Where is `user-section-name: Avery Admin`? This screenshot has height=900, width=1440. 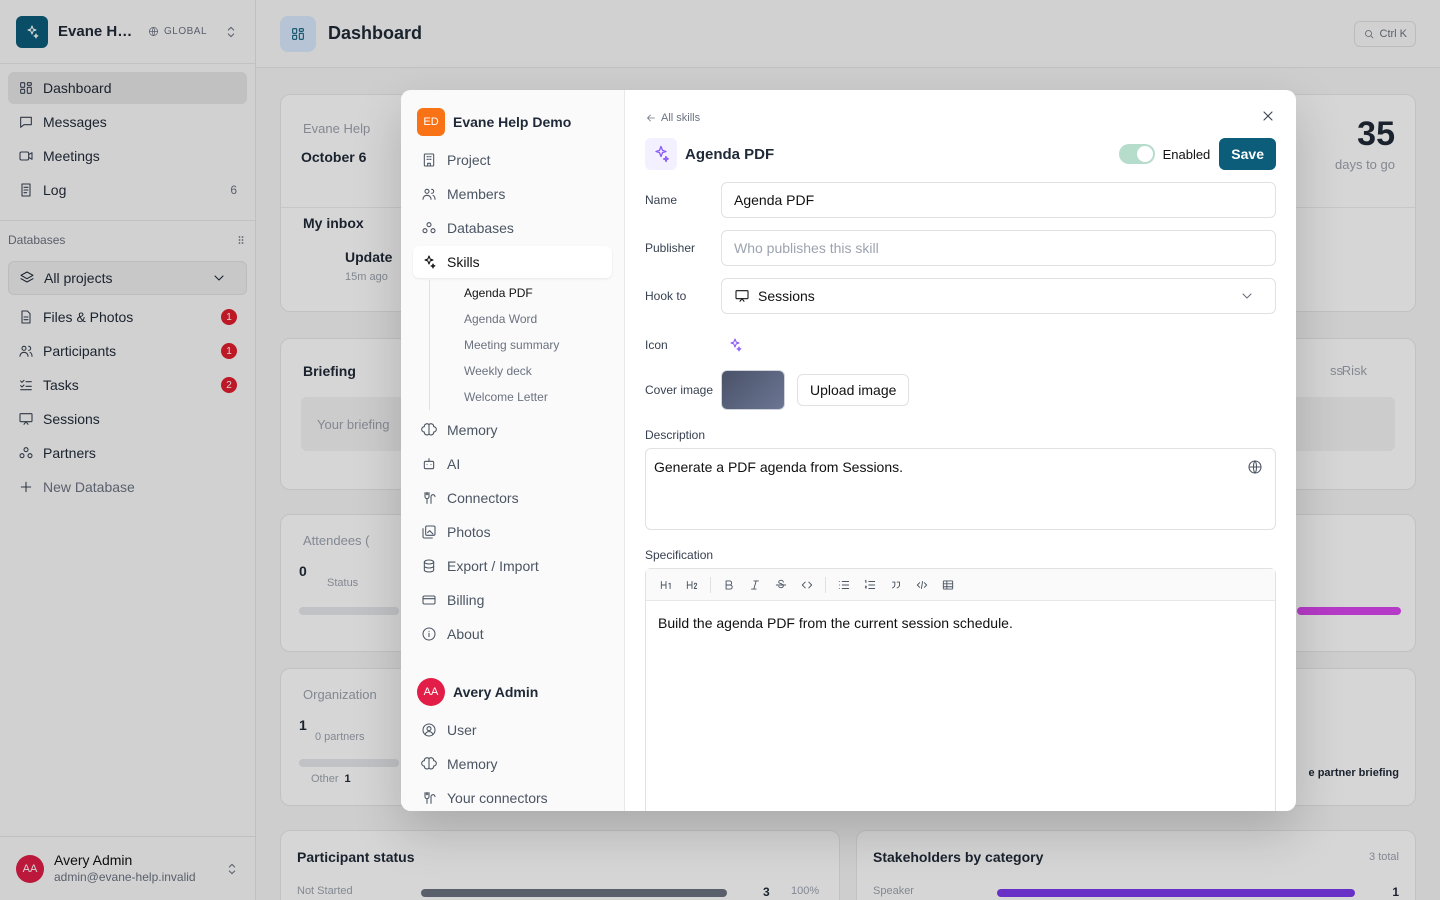 user-section-name: Avery Admin is located at coordinates (496, 692).